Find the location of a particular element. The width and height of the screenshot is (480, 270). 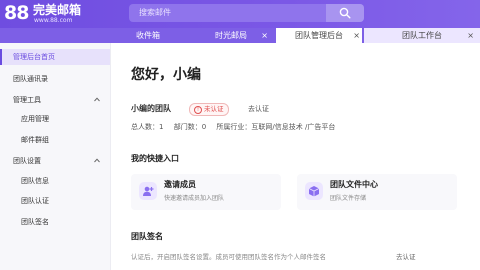

card-title: 邀请成员 is located at coordinates (180, 184).